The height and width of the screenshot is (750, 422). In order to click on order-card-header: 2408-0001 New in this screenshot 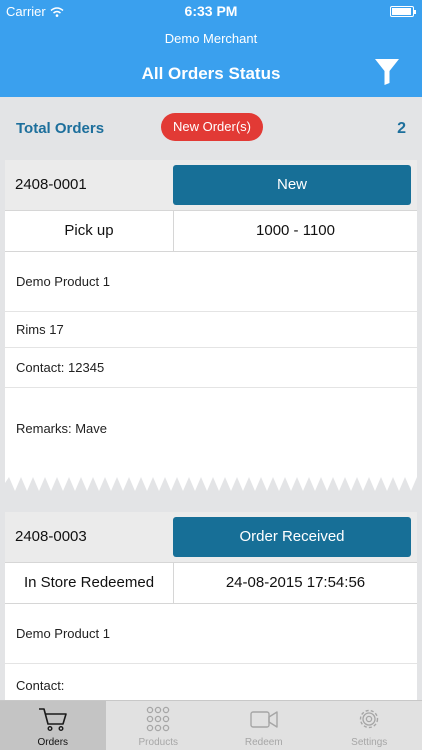, I will do `click(211, 185)`.